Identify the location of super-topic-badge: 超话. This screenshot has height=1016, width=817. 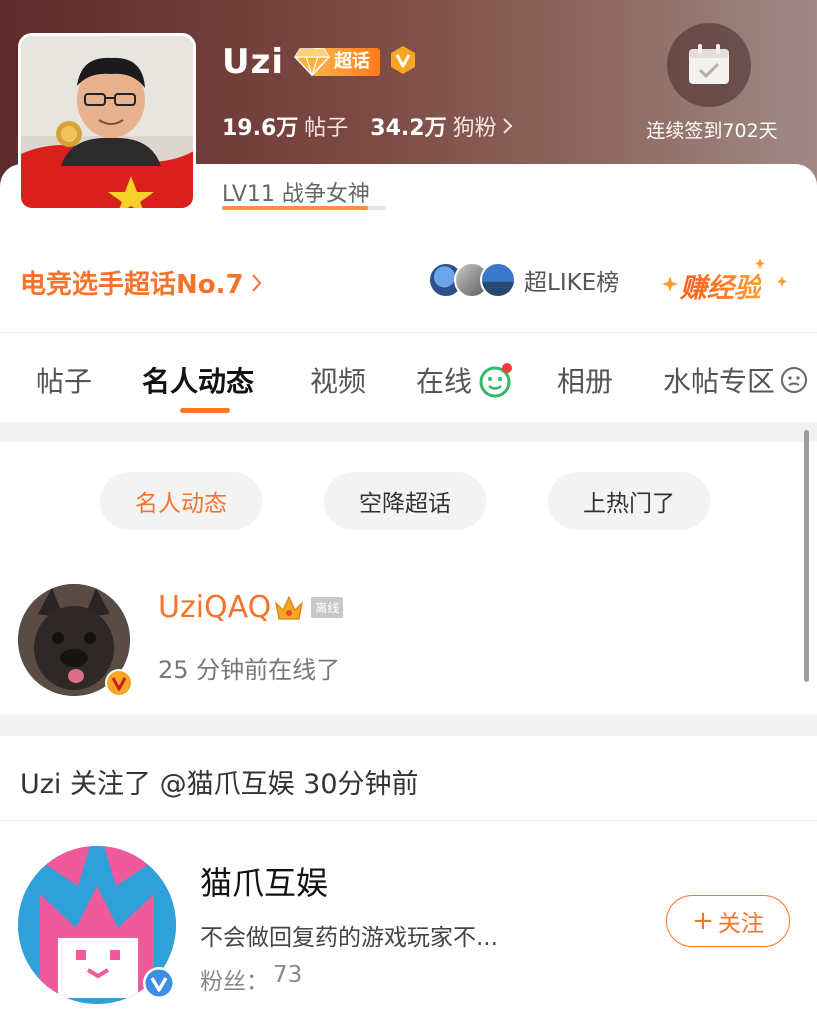
(337, 62).